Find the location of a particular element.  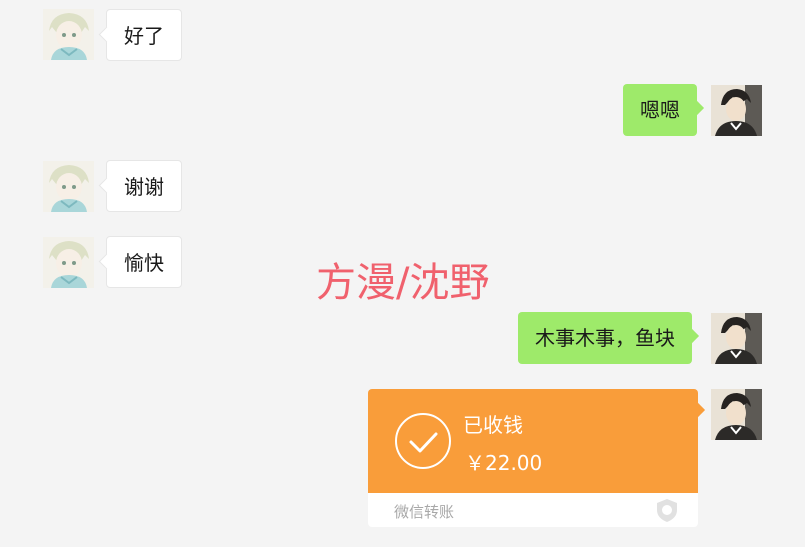

message-bubble: 木事木事，鱼块 is located at coordinates (605, 338).